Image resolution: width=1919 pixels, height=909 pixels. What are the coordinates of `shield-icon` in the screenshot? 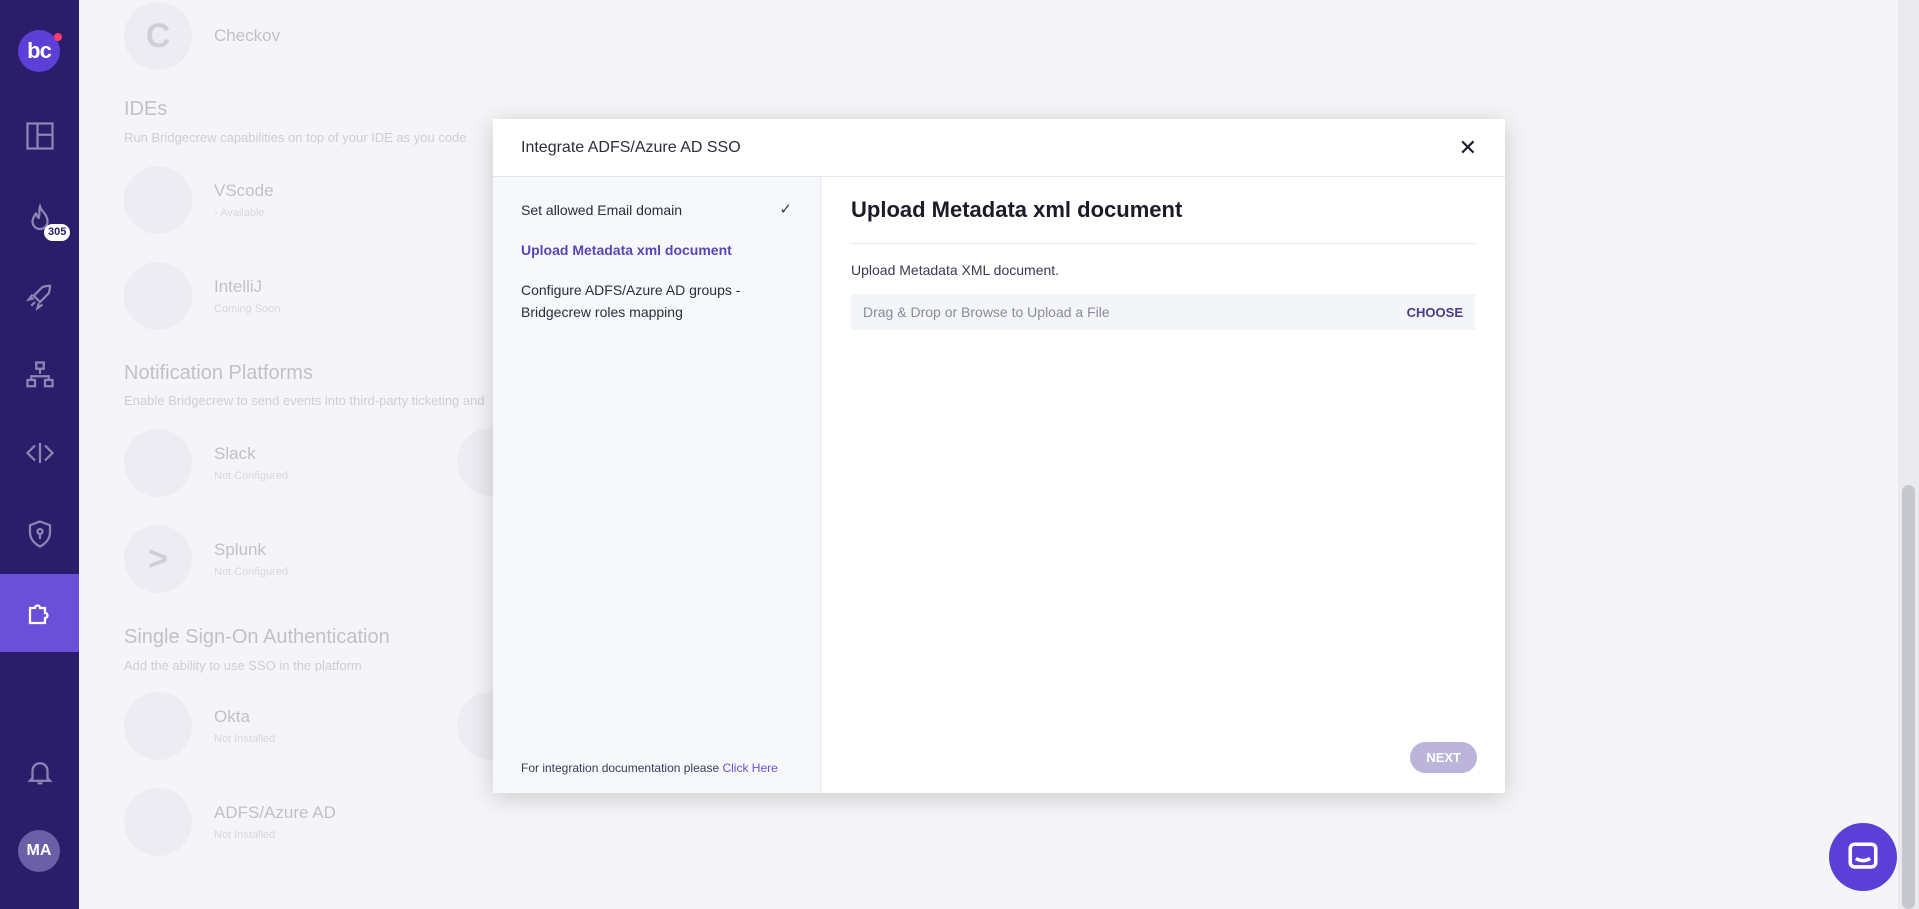 It's located at (39, 534).